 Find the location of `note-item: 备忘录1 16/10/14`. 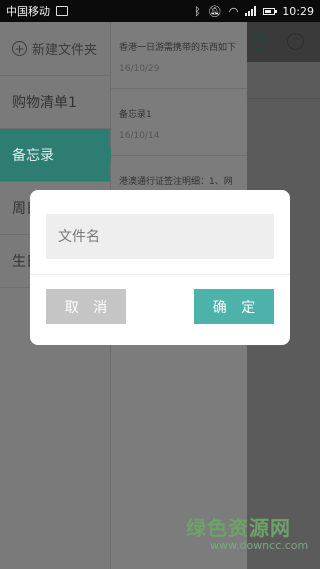

note-item: 备忘录1 16/10/14 is located at coordinates (179, 122).